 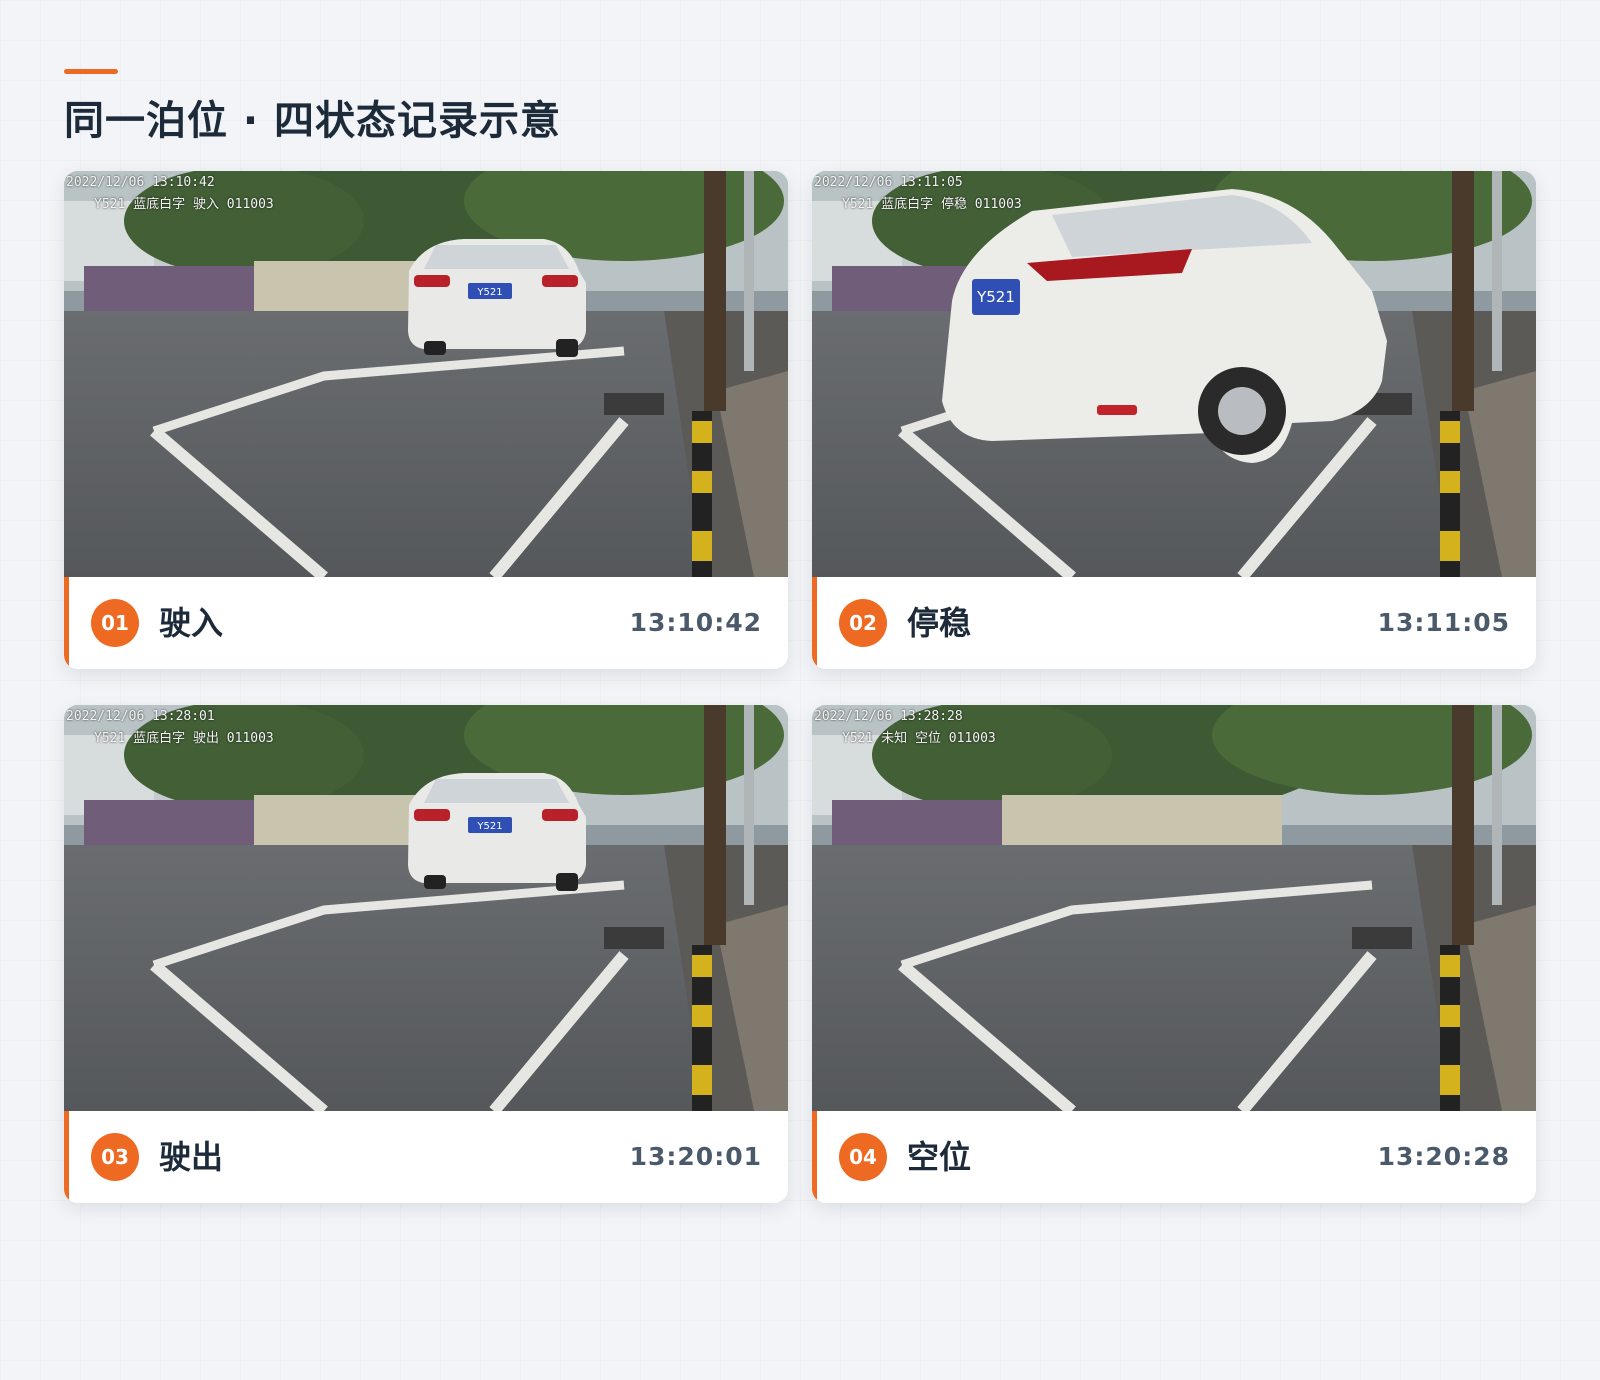 I want to click on page-title: 同一泊位 · 四状态记录示意, so click(x=313, y=121).